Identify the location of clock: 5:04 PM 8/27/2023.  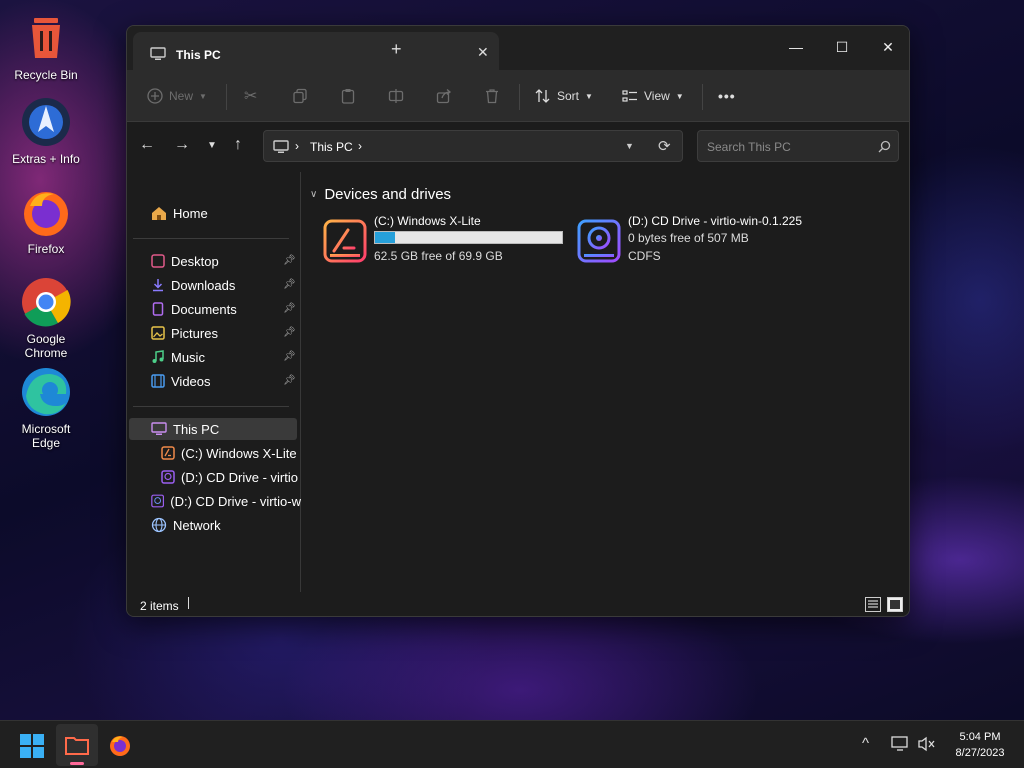
(980, 745).